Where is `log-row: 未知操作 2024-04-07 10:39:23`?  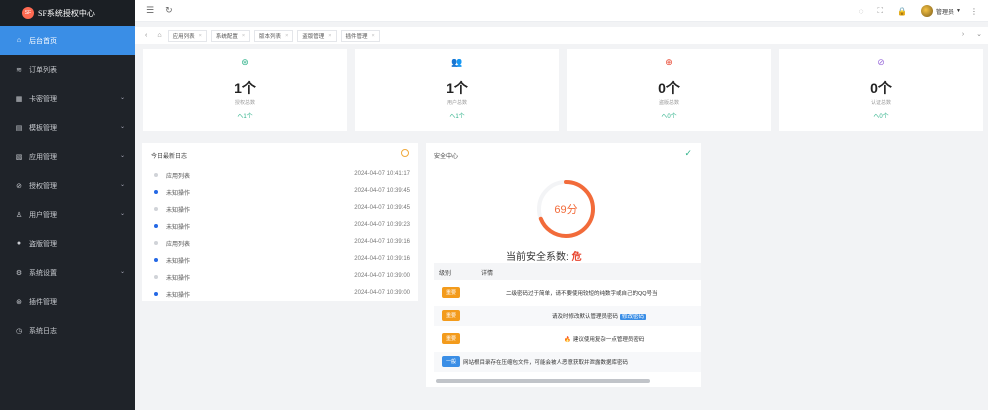
log-row: 未知操作 2024-04-07 10:39:23 is located at coordinates (282, 226).